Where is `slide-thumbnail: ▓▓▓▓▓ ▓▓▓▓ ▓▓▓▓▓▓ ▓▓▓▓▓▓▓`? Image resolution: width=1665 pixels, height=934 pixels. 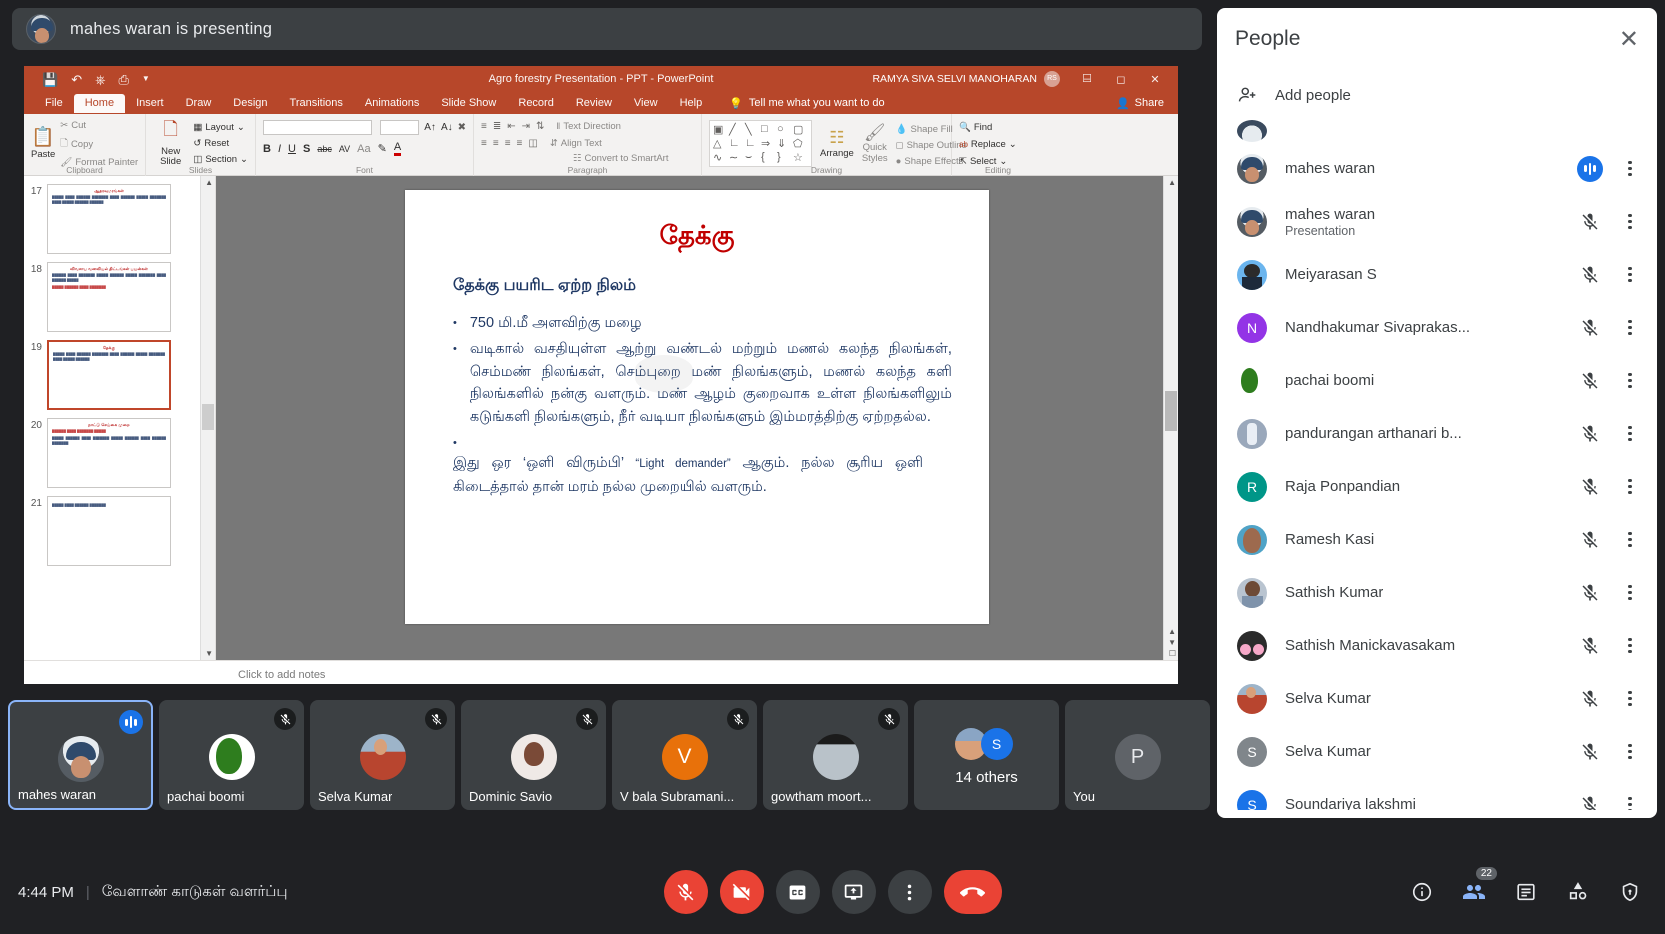
slide-thumbnail: ▓▓▓▓▓ ▓▓▓▓ ▓▓▓▓▓▓ ▓▓▓▓▓▓▓ is located at coordinates (109, 531).